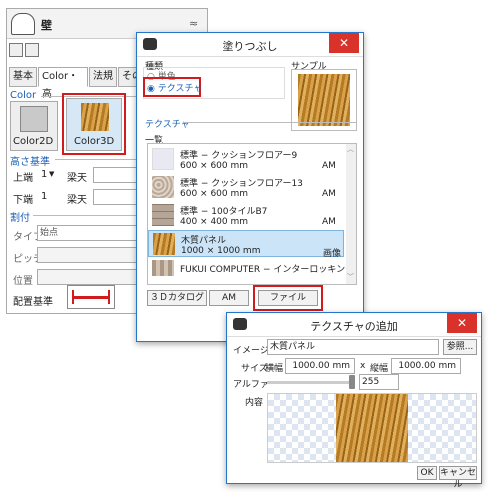 The height and width of the screenshot is (492, 488). What do you see at coordinates (229, 298) in the screenshot?
I see `am-button: AM` at bounding box center [229, 298].